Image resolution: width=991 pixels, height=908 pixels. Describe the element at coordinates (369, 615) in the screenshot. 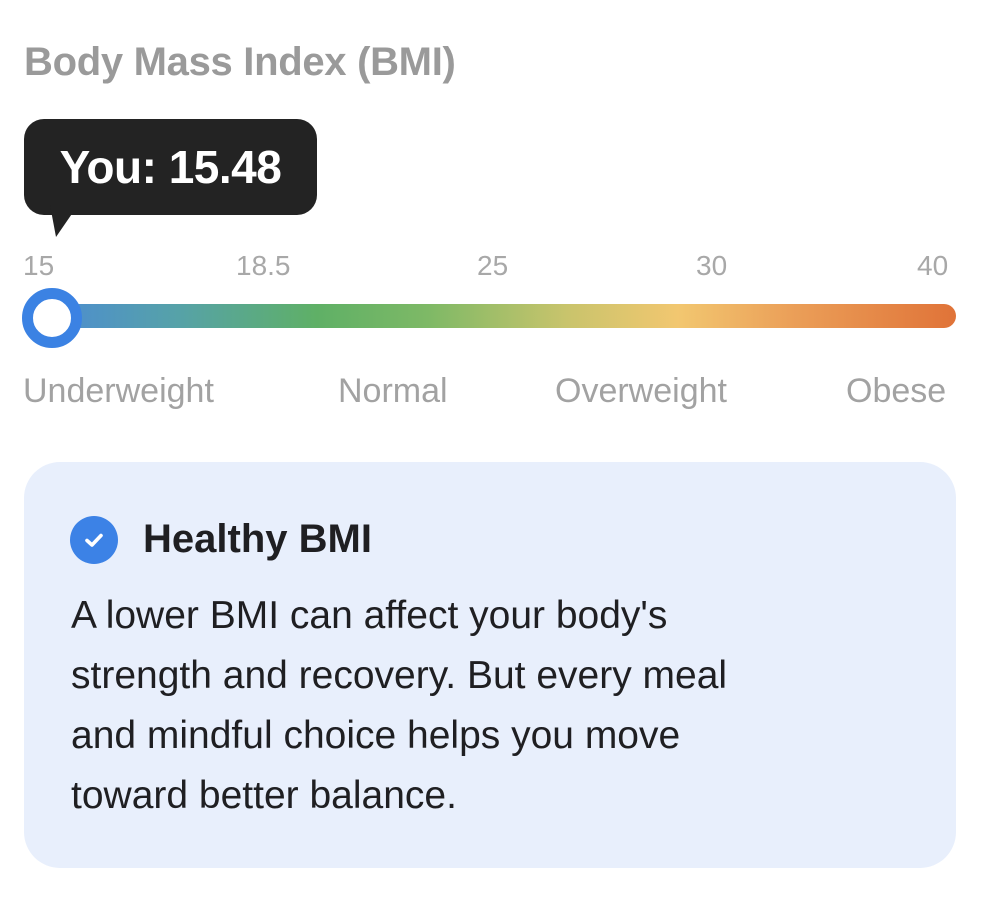

I see `card-body-line: A lower BMI can affect your body's` at that location.